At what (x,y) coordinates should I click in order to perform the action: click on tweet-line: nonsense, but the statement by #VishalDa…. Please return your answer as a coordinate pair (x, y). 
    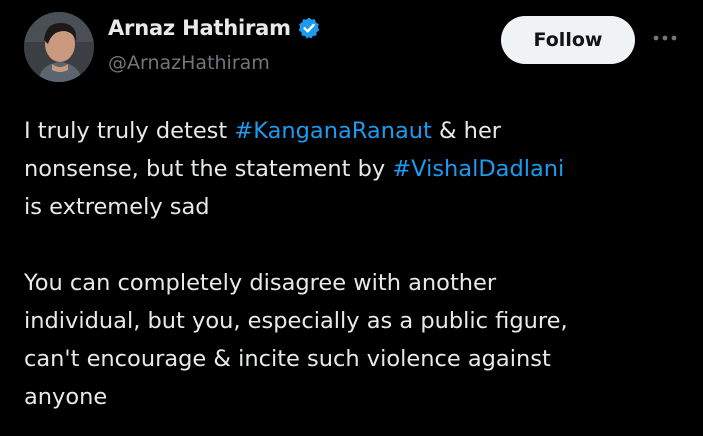
    Looking at the image, I should click on (360, 169).